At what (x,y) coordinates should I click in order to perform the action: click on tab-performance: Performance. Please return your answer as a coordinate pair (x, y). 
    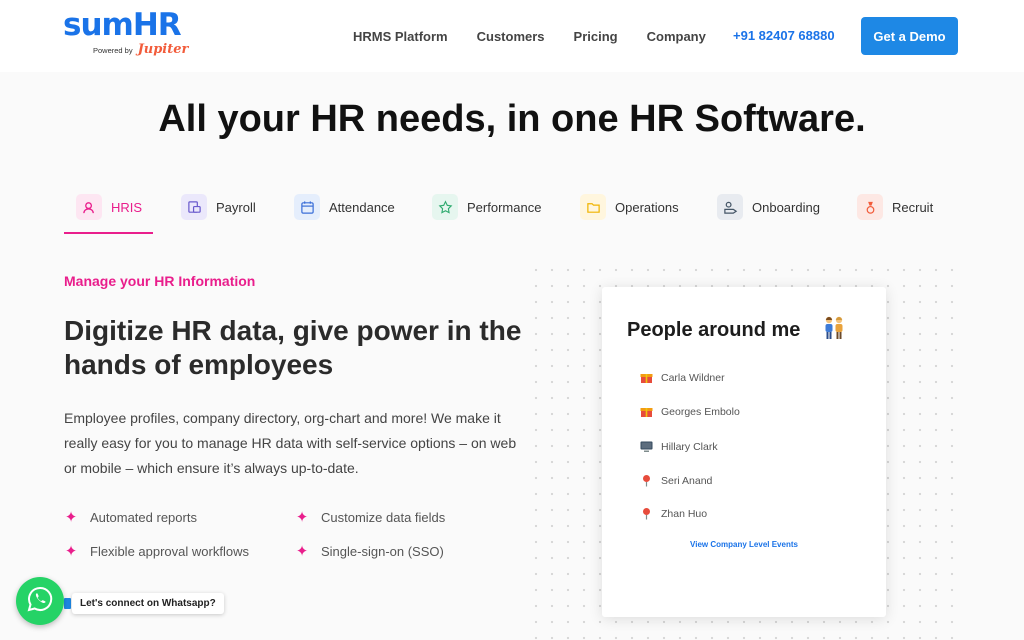
    Looking at the image, I should click on (486, 207).